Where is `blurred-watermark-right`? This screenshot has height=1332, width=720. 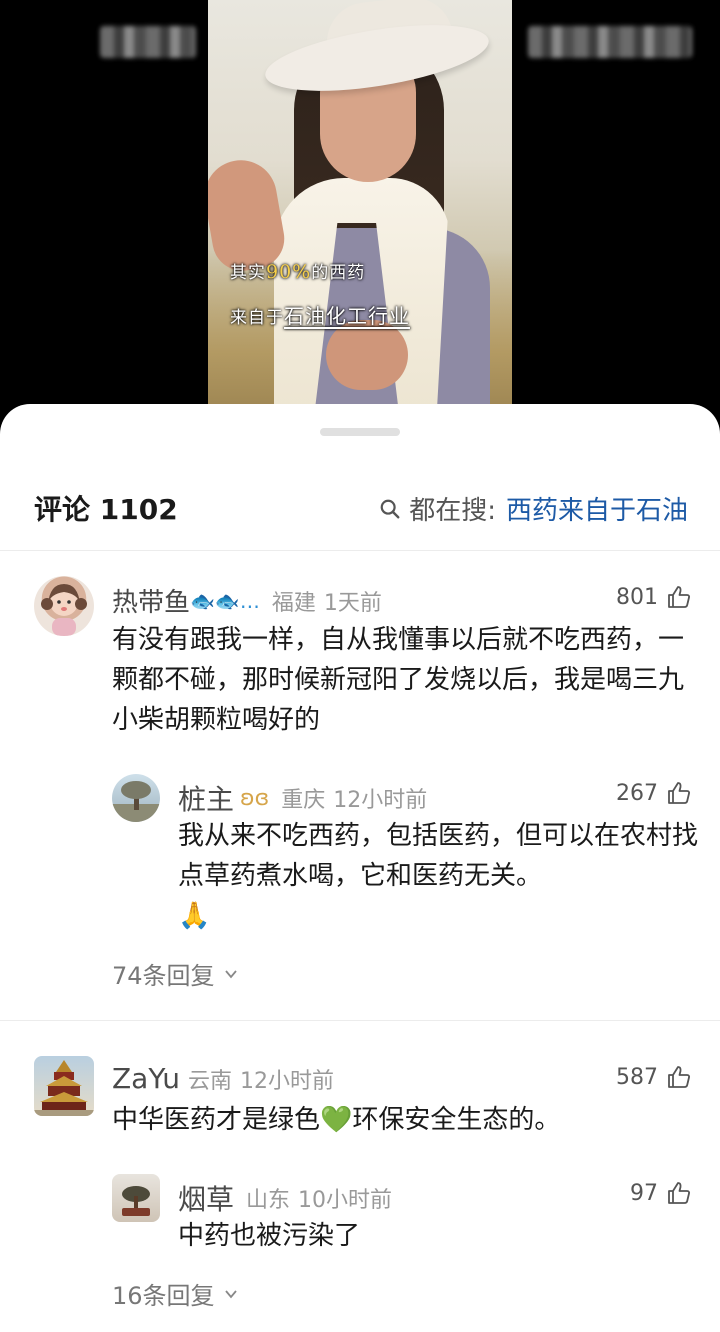 blurred-watermark-right is located at coordinates (610, 42).